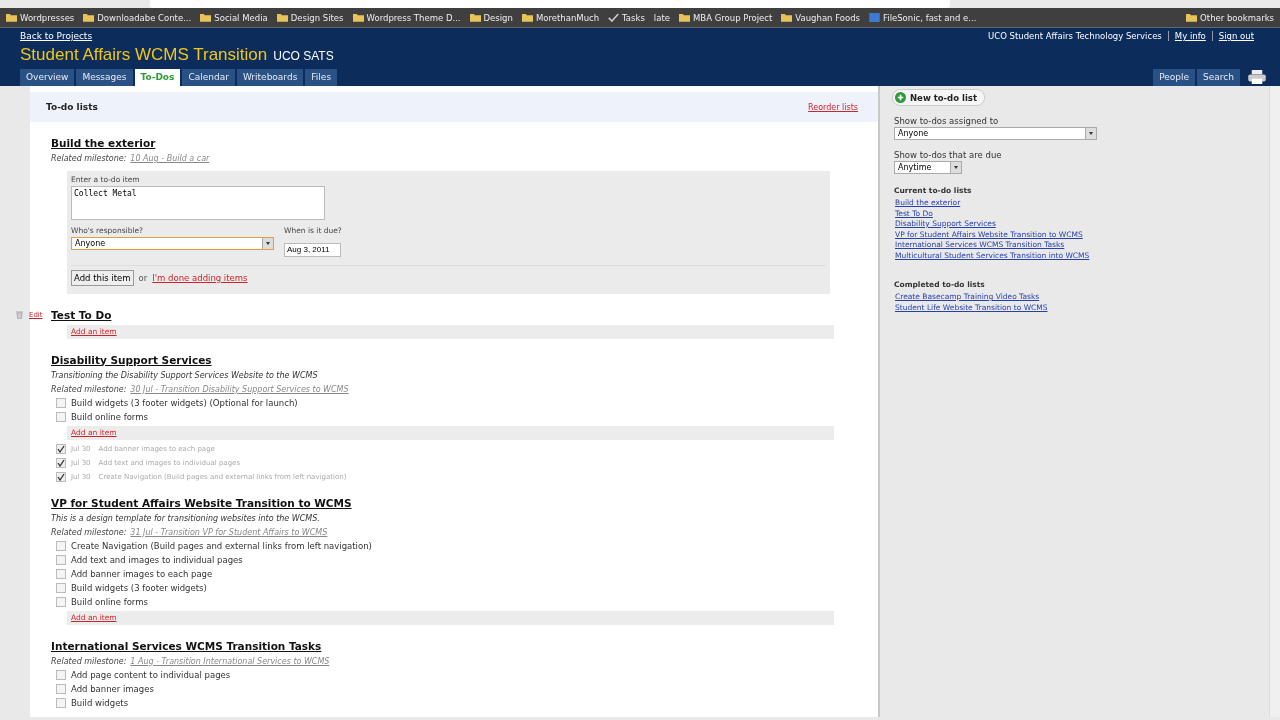 This screenshot has width=1280, height=720. What do you see at coordinates (172, 243) in the screenshot?
I see `responsible-select: Anyone` at bounding box center [172, 243].